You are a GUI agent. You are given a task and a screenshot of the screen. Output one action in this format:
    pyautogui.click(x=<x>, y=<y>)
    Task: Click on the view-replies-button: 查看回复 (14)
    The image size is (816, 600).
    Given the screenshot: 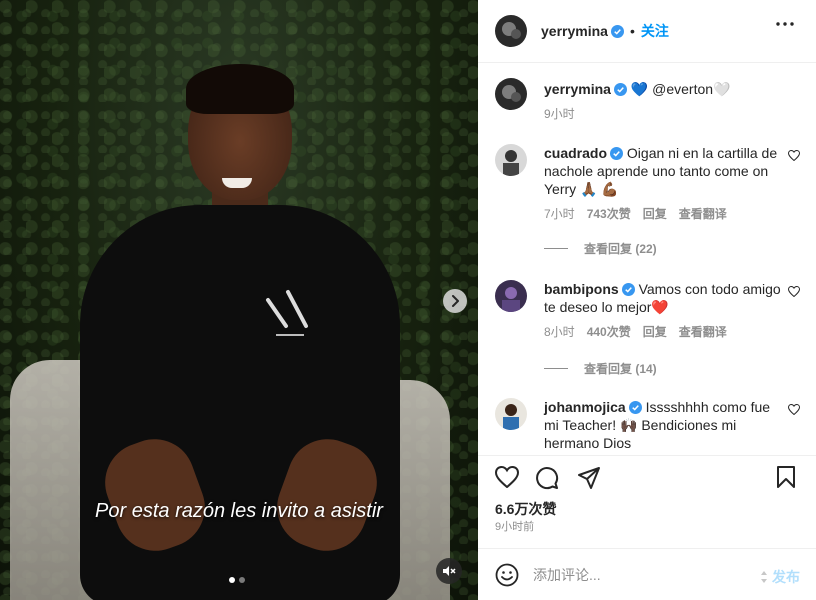 What is the action you would take?
    pyautogui.click(x=600, y=368)
    